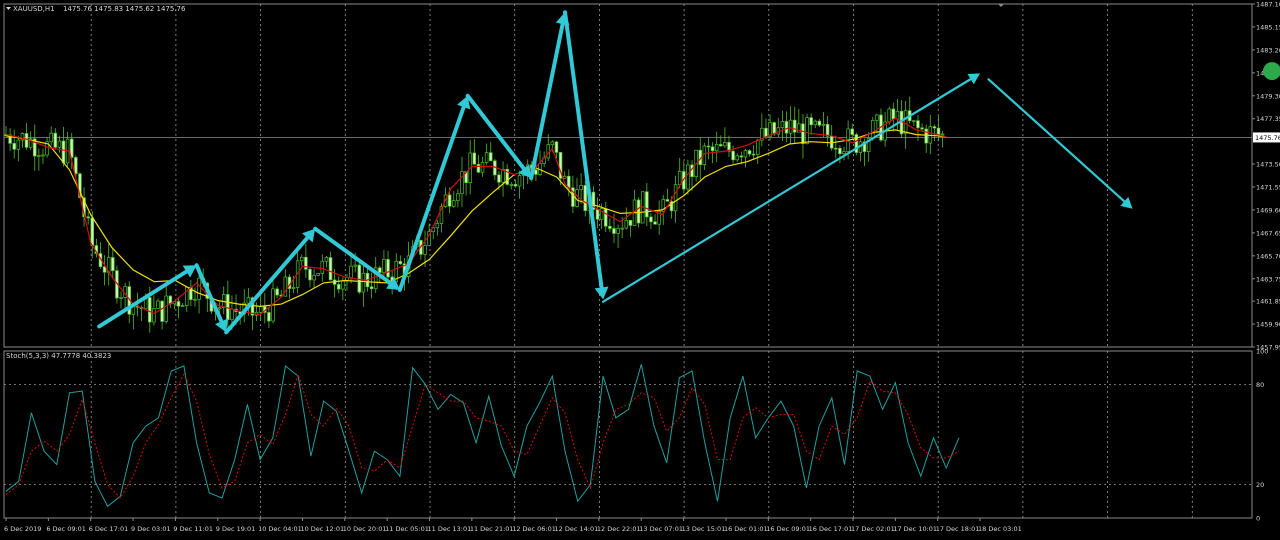 This screenshot has width=1280, height=540. Describe the element at coordinates (450, 529) in the screenshot. I see `time-axis-label: 11 Dec 13:01` at that location.